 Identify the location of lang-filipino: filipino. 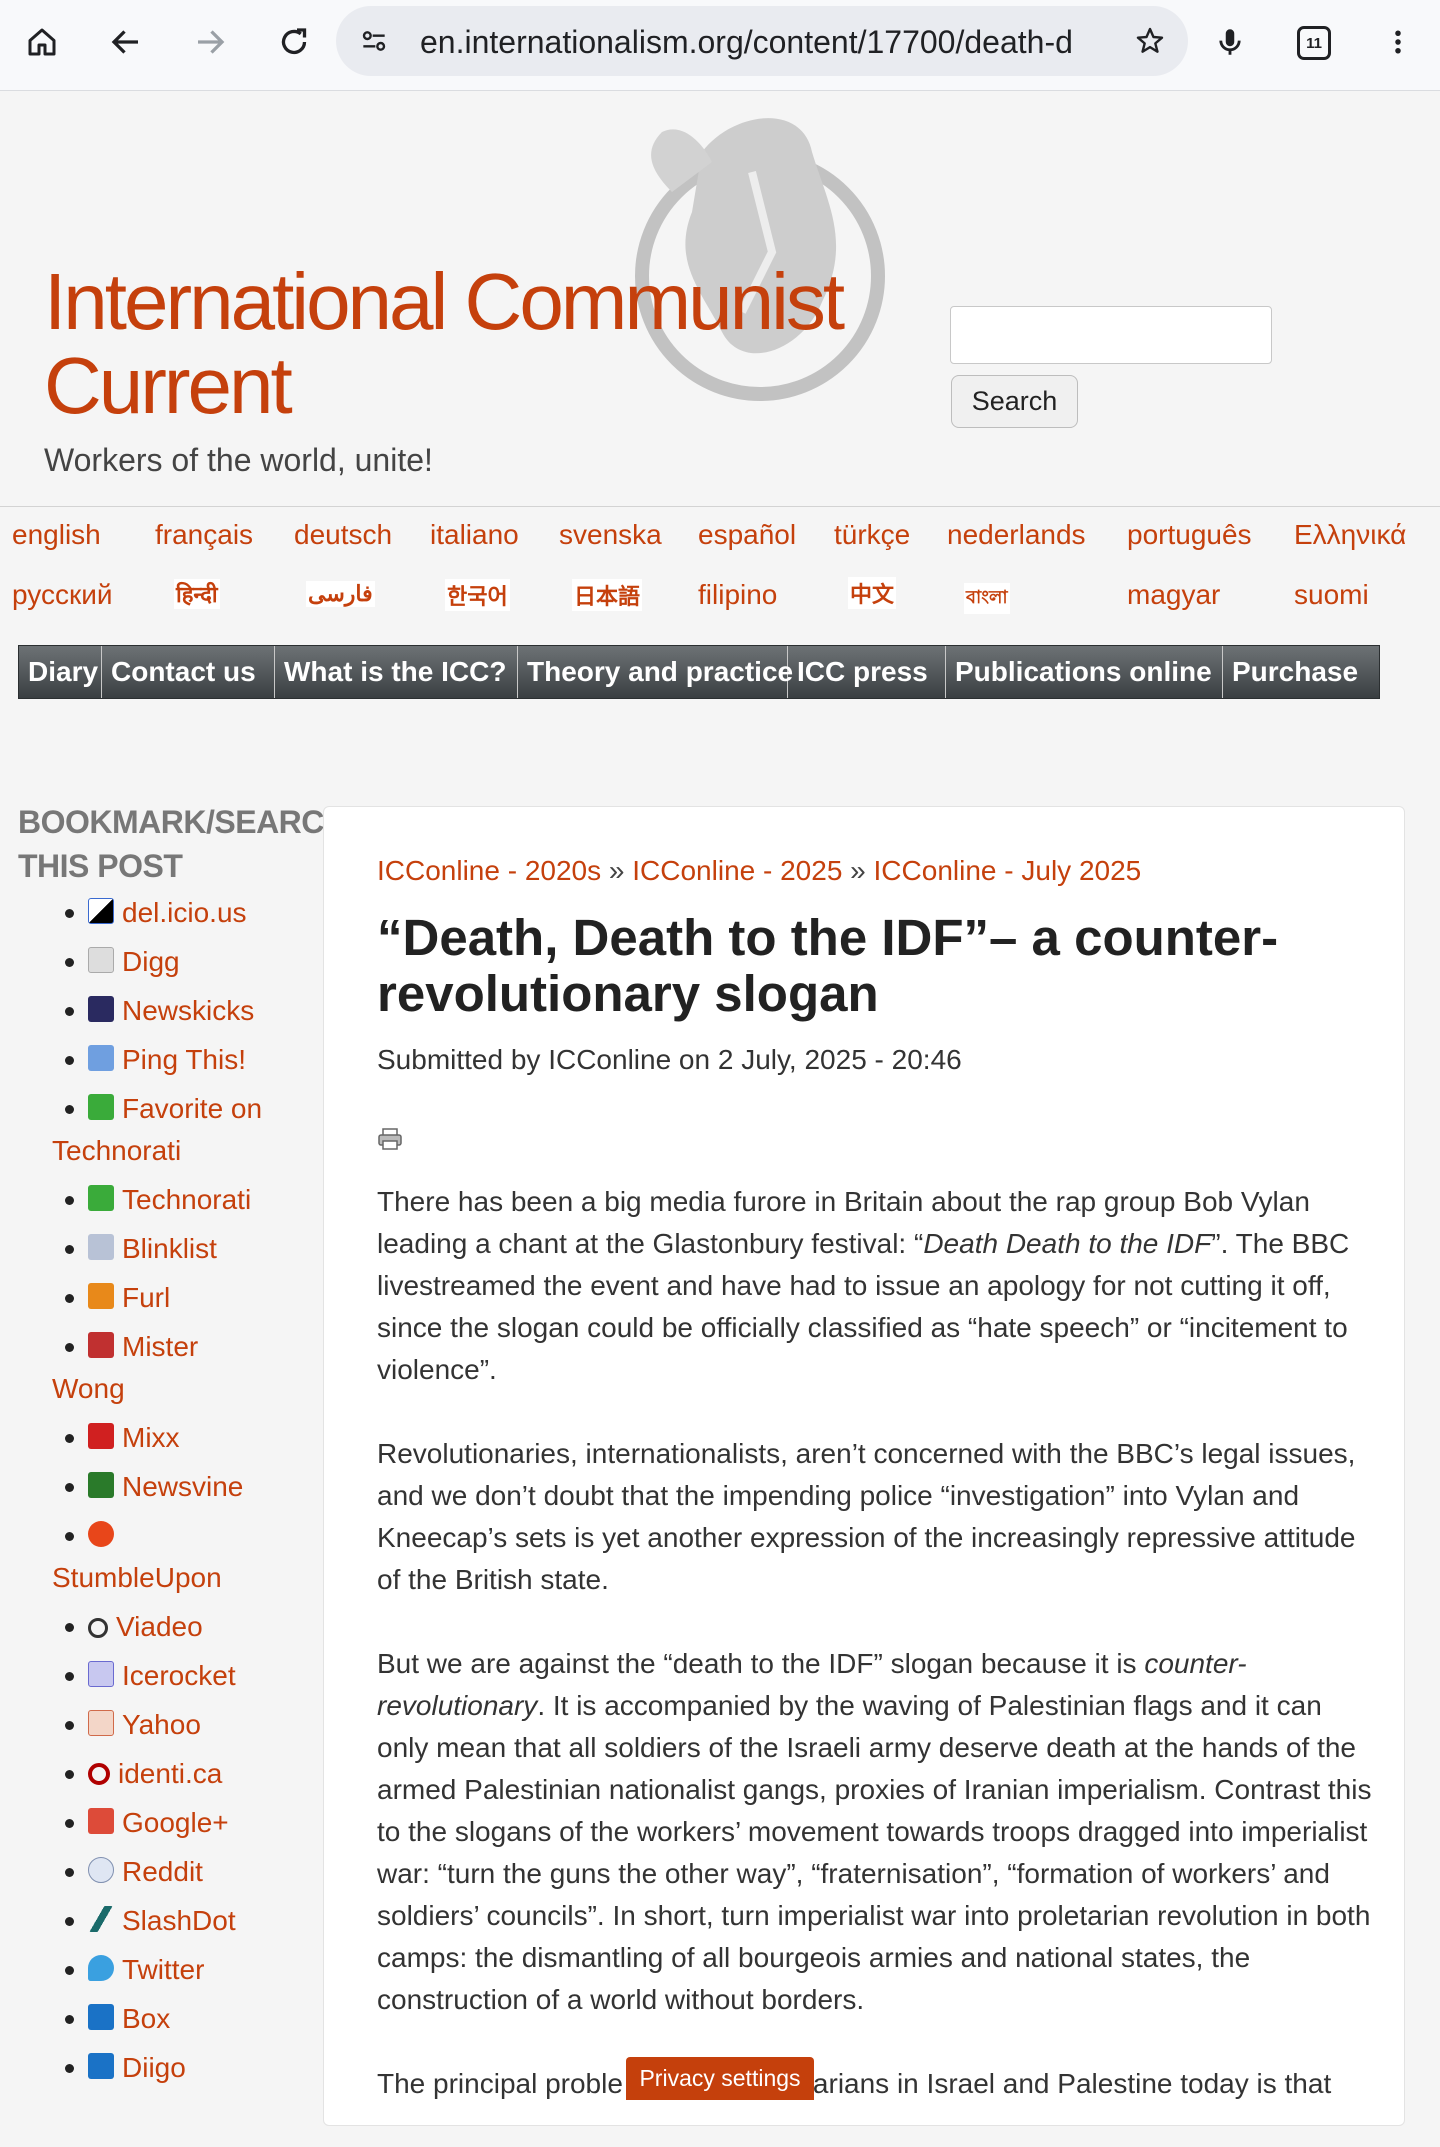
(737, 595).